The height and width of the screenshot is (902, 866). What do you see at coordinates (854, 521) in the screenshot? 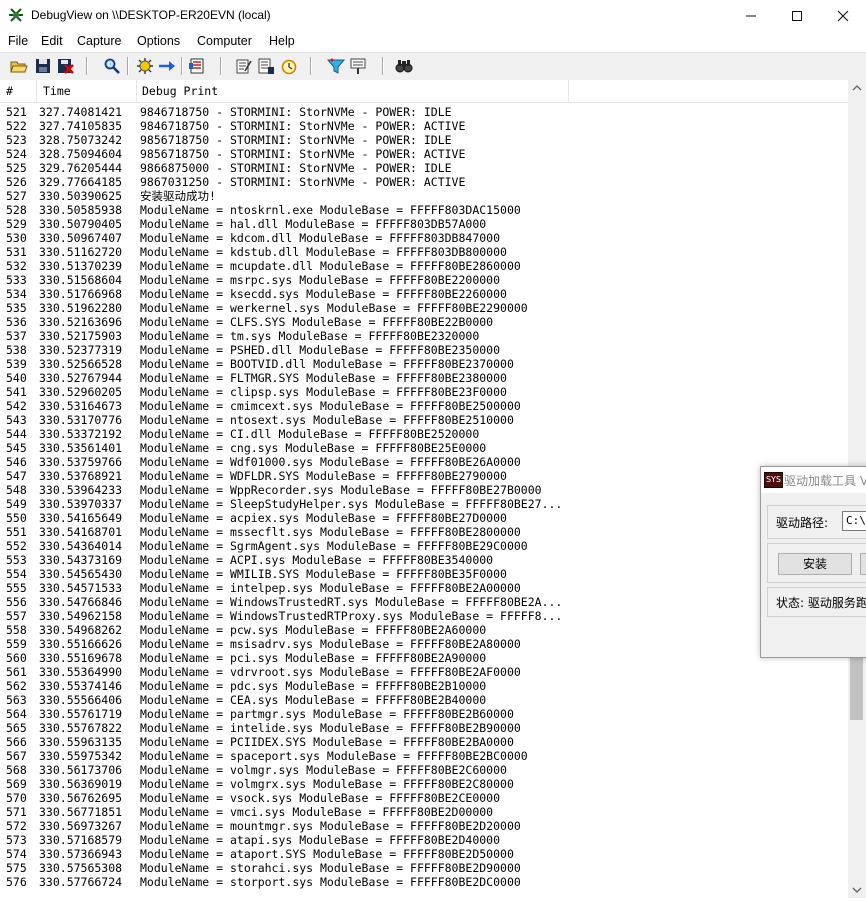
I see `driver-path-input: C:\U` at bounding box center [854, 521].